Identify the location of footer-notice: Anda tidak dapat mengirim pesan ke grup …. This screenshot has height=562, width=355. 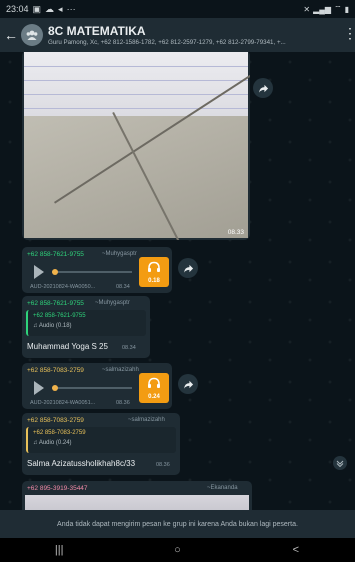
(177, 524).